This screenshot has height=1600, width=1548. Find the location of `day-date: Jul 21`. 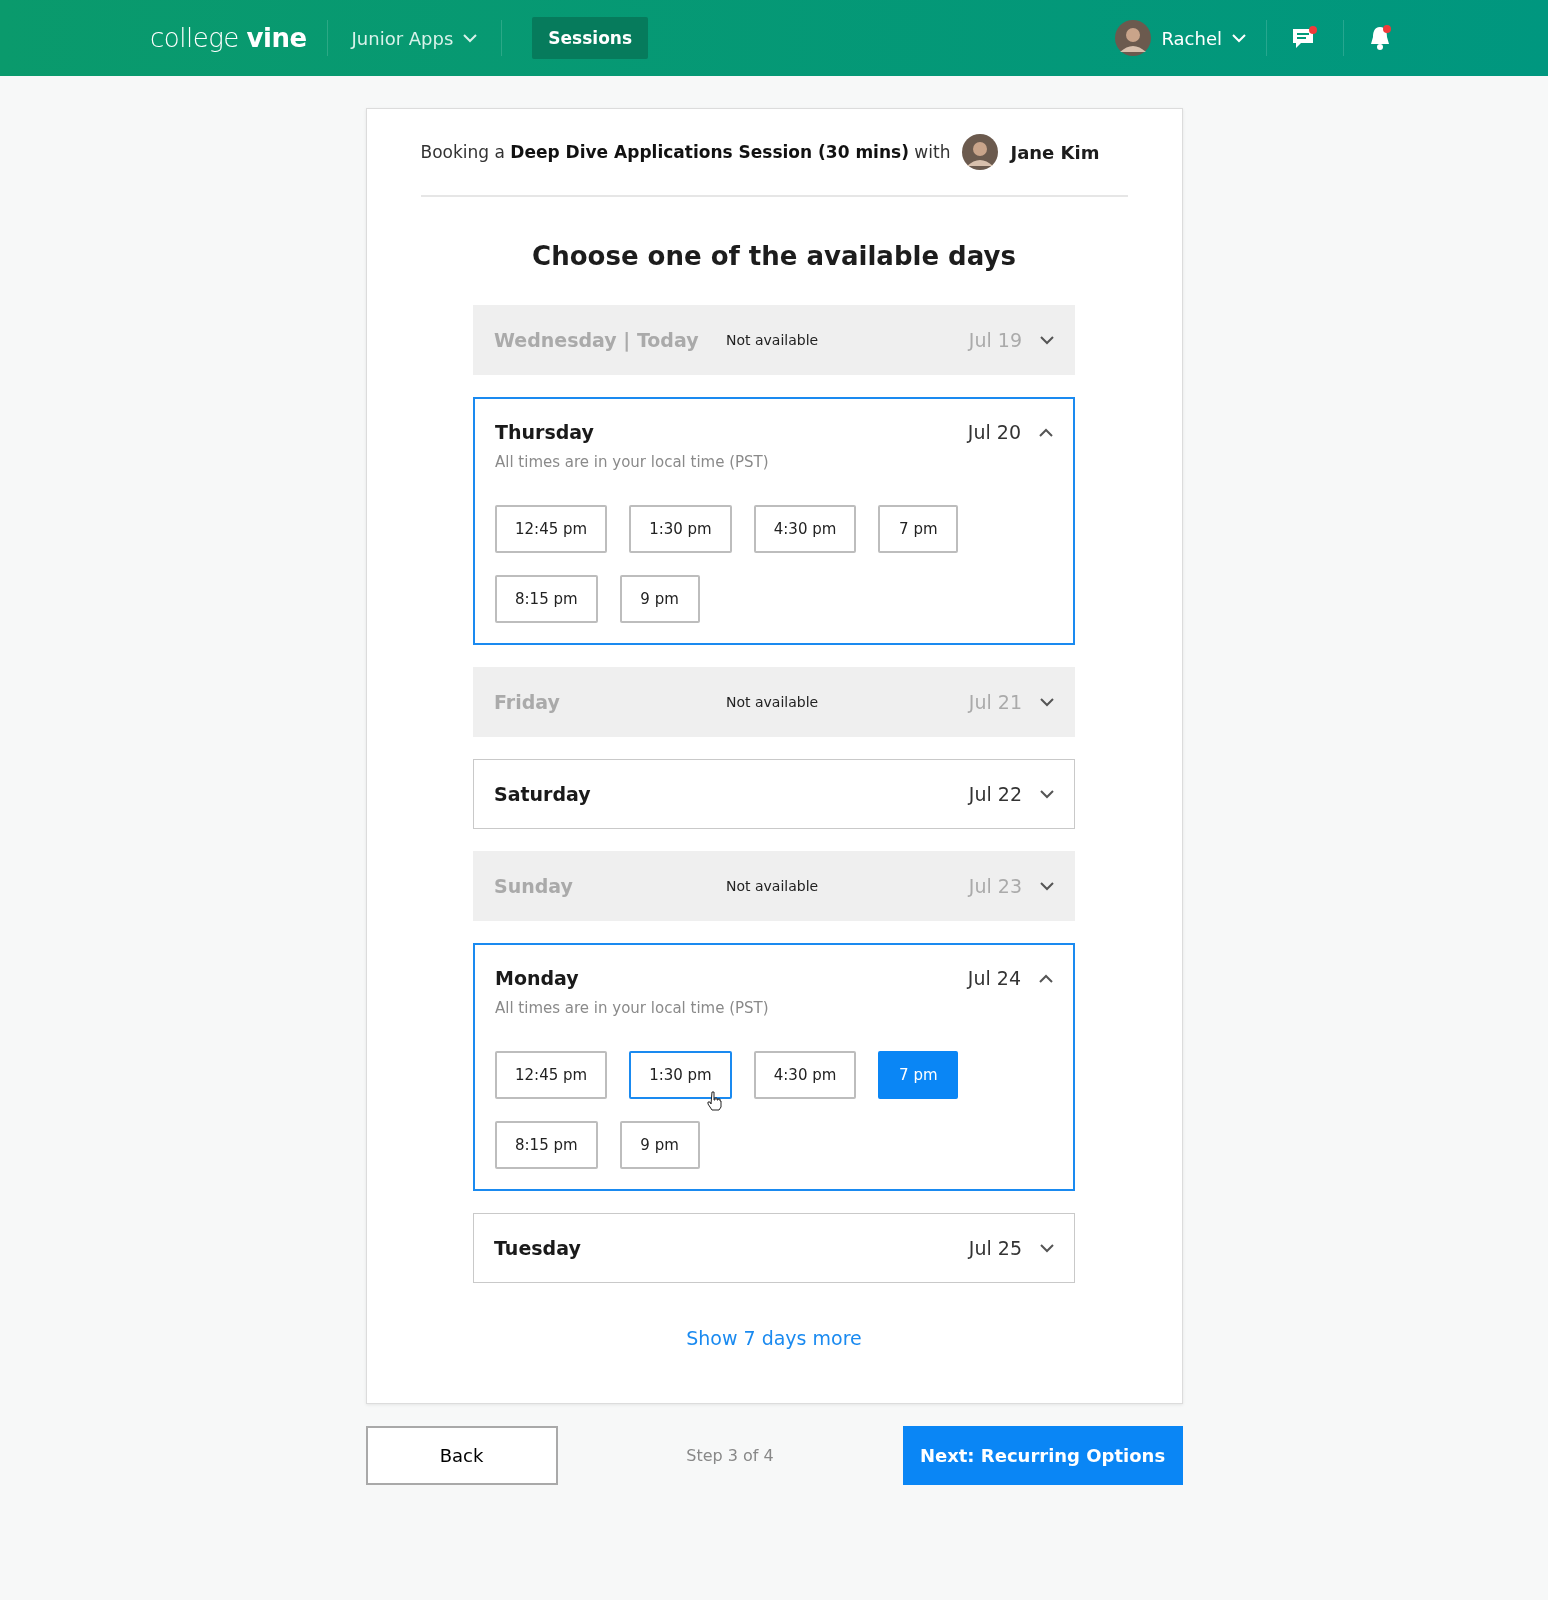

day-date: Jul 21 is located at coordinates (995, 702).